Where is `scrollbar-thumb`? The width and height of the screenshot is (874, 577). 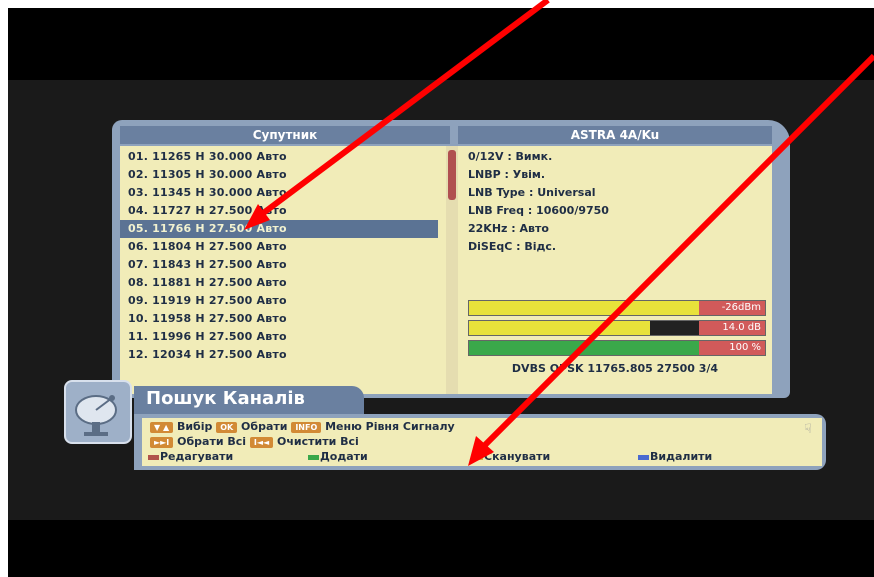
scrollbar-thumb is located at coordinates (452, 175).